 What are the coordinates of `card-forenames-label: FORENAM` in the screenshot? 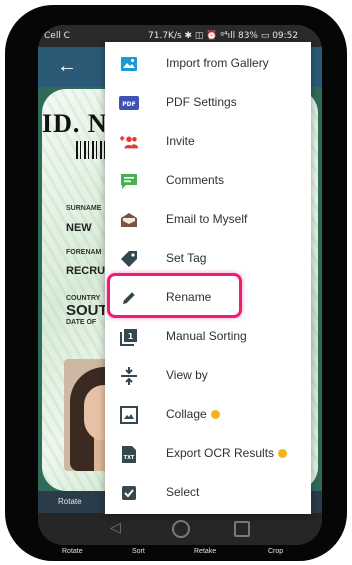 It's located at (84, 252).